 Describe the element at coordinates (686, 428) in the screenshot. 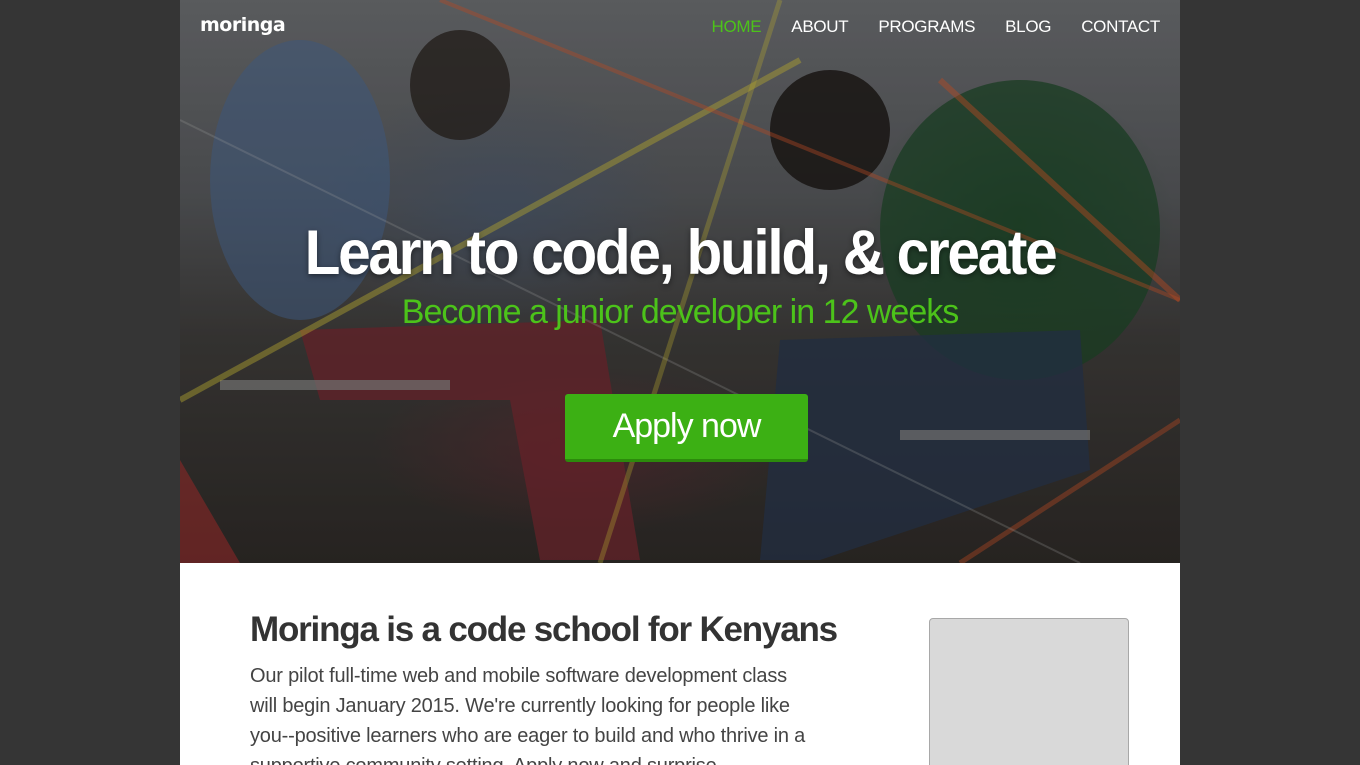

I see `apply-now-button: Apply now` at that location.